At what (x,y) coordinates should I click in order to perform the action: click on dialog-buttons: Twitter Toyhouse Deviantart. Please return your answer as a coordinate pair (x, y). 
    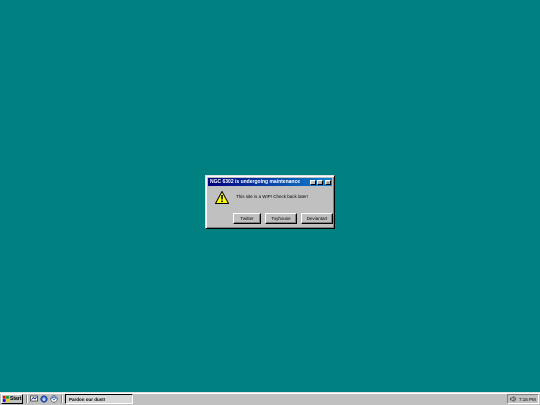
    Looking at the image, I should click on (283, 218).